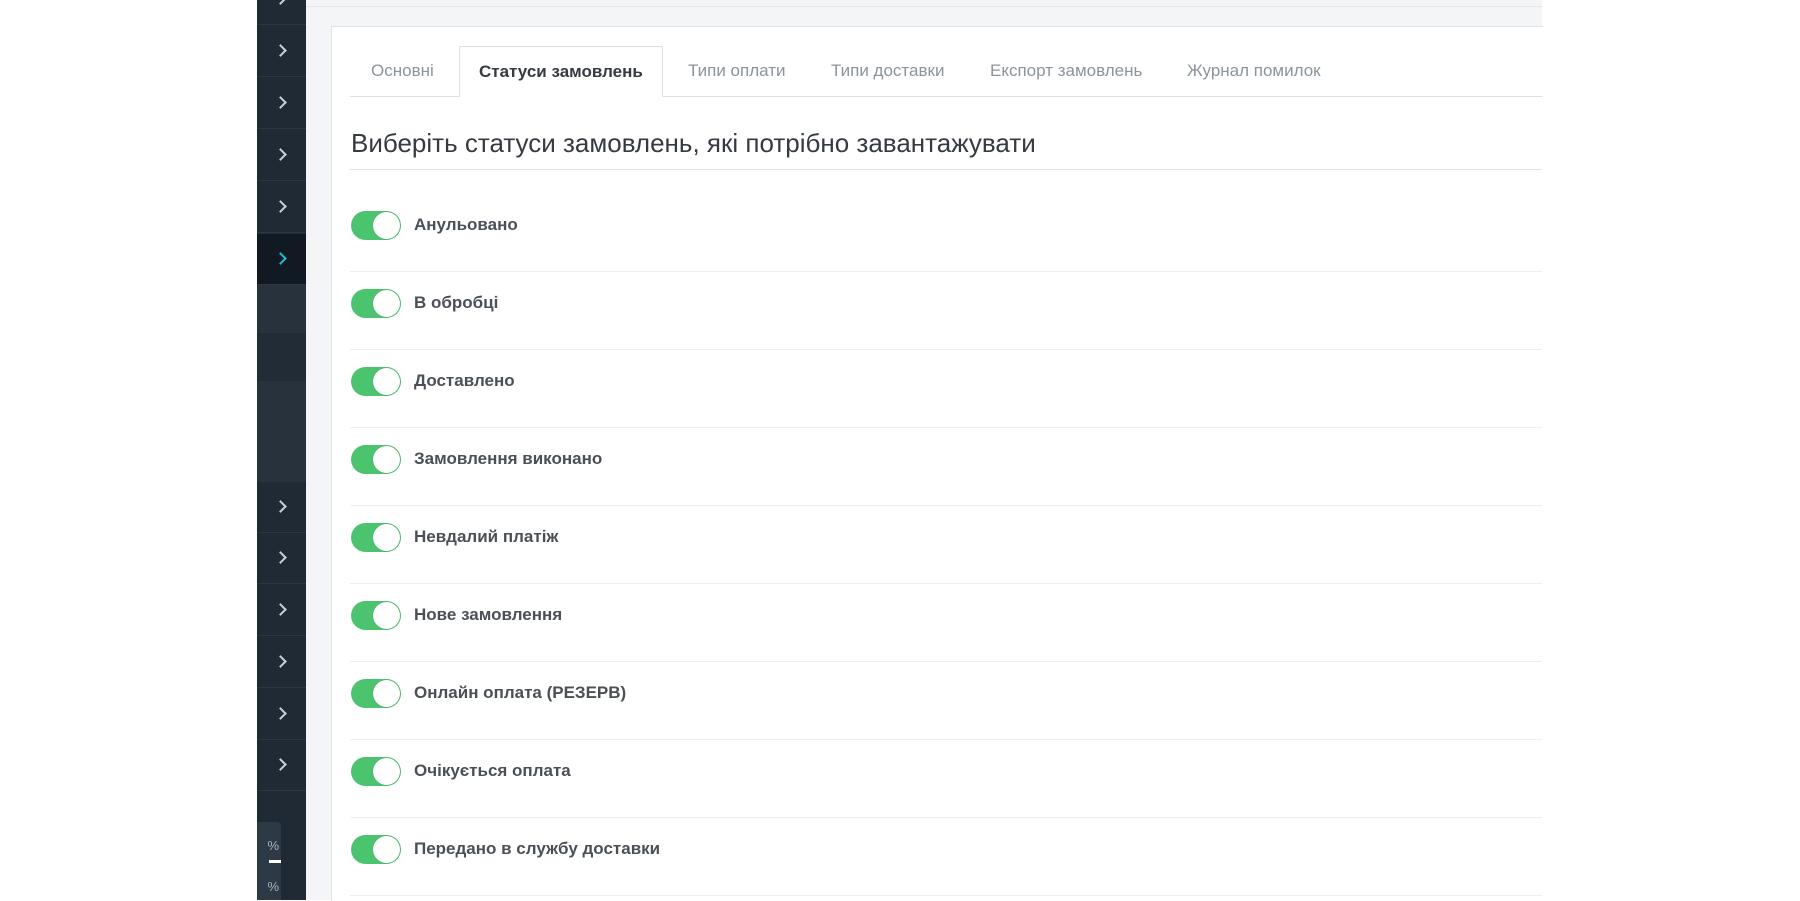 The width and height of the screenshot is (1800, 901). I want to click on status-row: Анульовано, so click(946, 233).